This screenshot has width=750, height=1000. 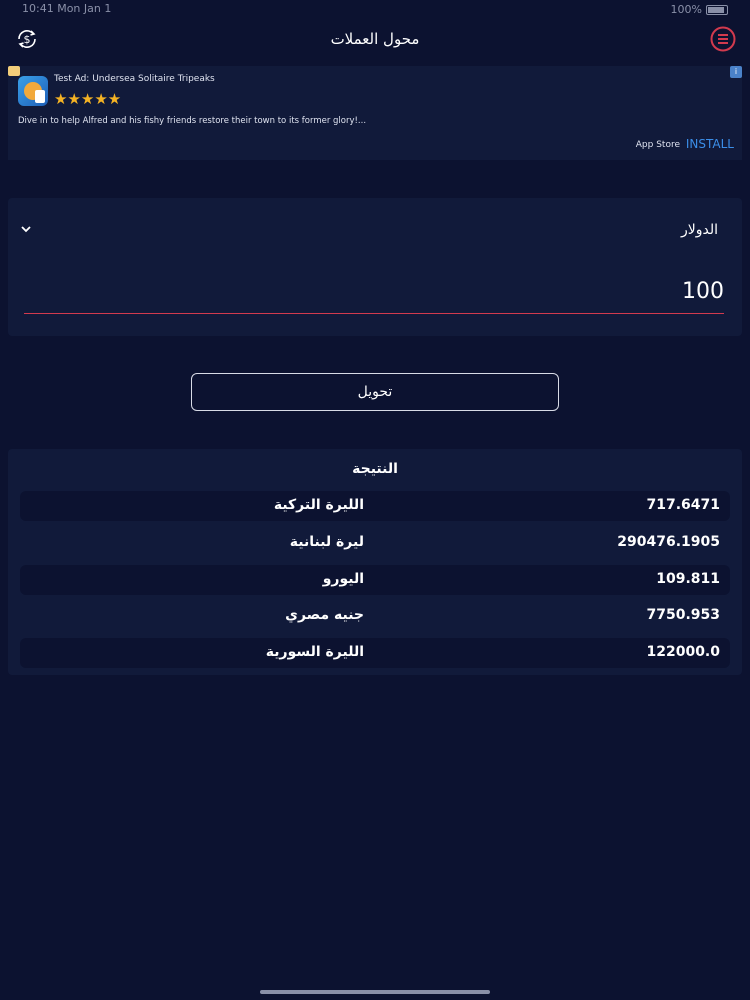 What do you see at coordinates (683, 615) in the screenshot?
I see `result-value: 7750.953` at bounding box center [683, 615].